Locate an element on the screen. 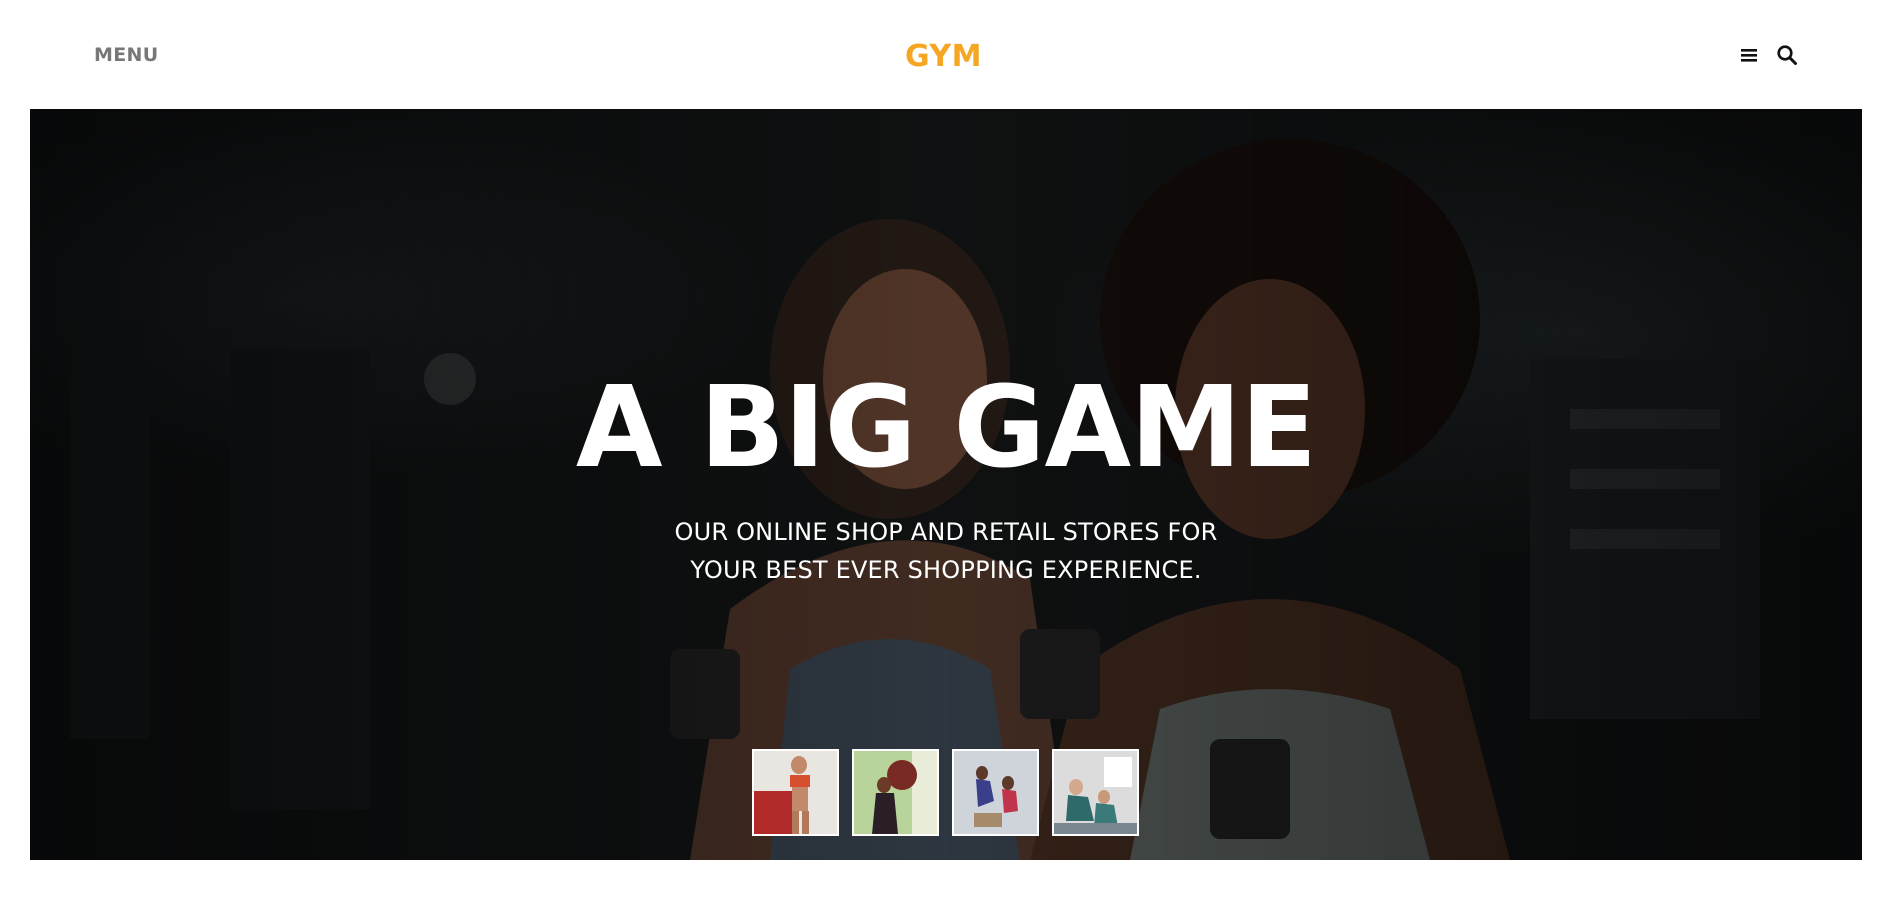 This screenshot has width=1887, height=898. header-actions is located at coordinates (1768, 55).